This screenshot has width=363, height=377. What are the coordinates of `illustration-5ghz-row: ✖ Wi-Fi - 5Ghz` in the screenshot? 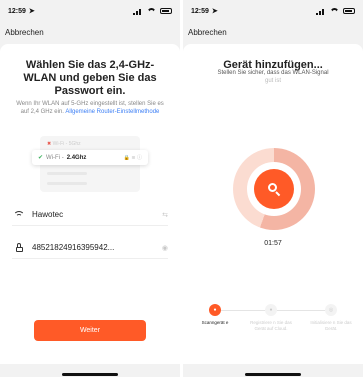 It's located at (64, 144).